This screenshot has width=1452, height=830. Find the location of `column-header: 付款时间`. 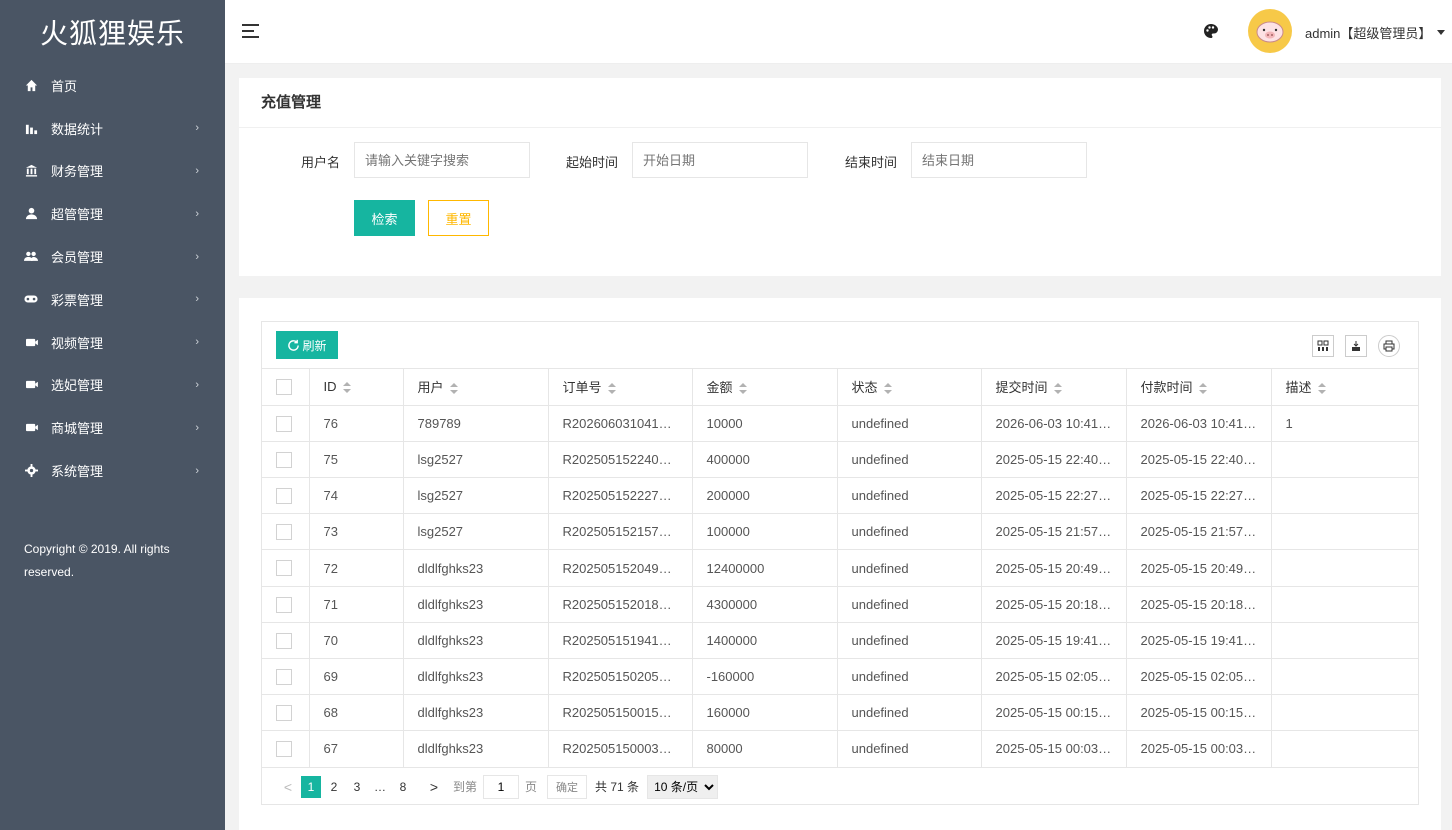

column-header: 付款时间 is located at coordinates (1199, 387).